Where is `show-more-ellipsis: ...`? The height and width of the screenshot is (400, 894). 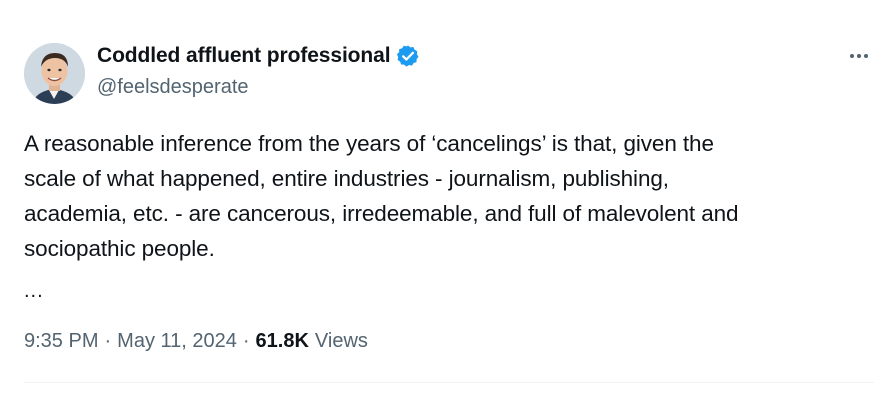 show-more-ellipsis: ... is located at coordinates (34, 291).